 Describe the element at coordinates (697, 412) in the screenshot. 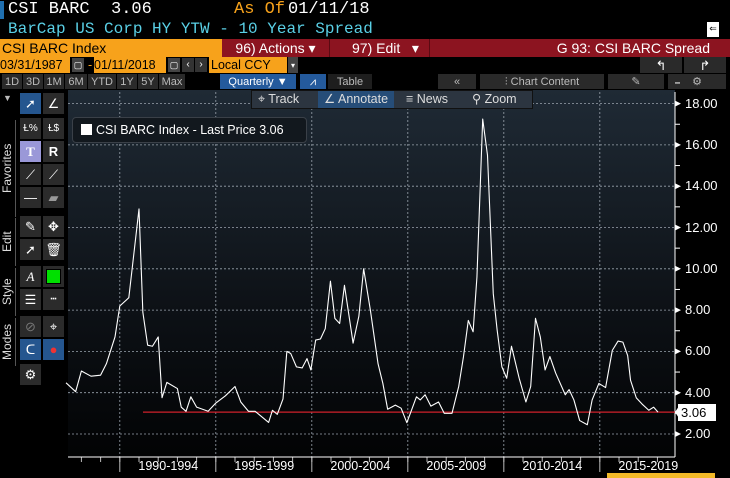

I see `last-value-label: 3.06` at that location.